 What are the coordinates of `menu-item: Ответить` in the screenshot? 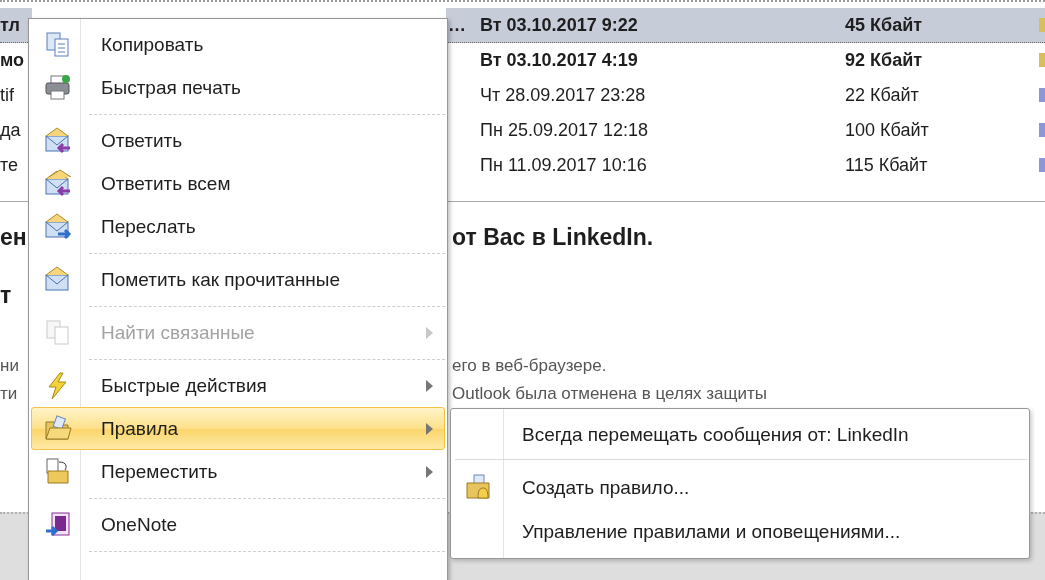 It's located at (238, 140).